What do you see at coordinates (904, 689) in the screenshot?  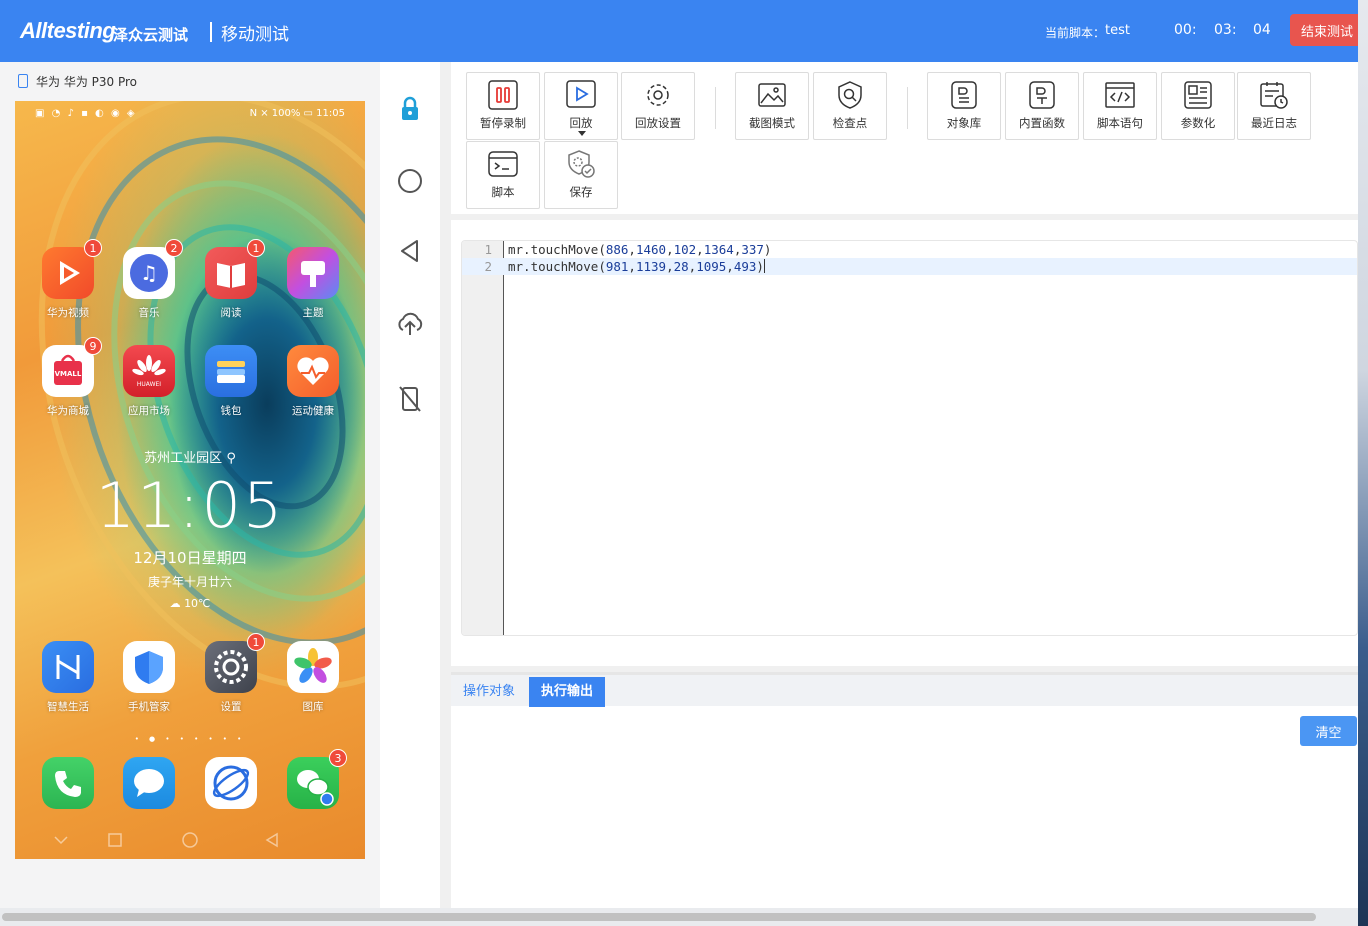 I see `output-tabbar: 操作对象 执行输出` at bounding box center [904, 689].